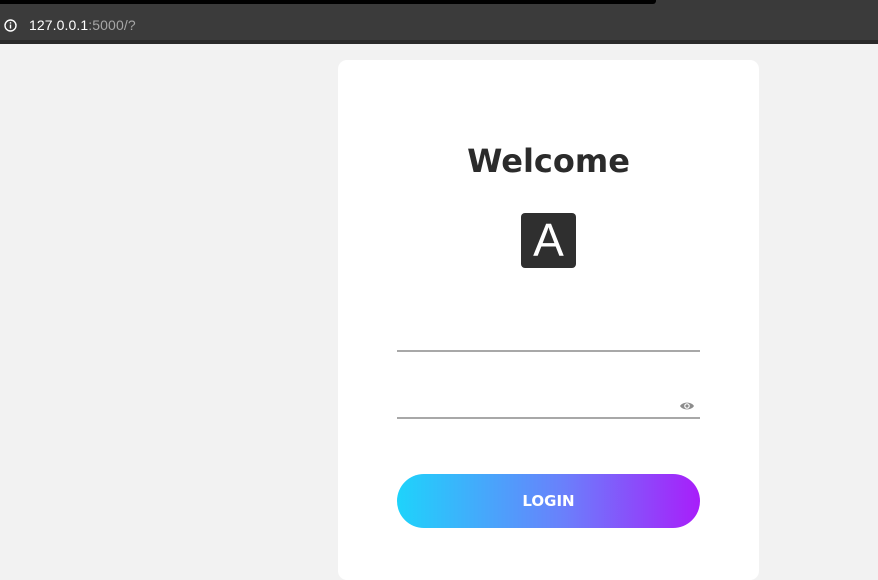 The width and height of the screenshot is (878, 580). I want to click on login-button: LOGIN, so click(548, 501).